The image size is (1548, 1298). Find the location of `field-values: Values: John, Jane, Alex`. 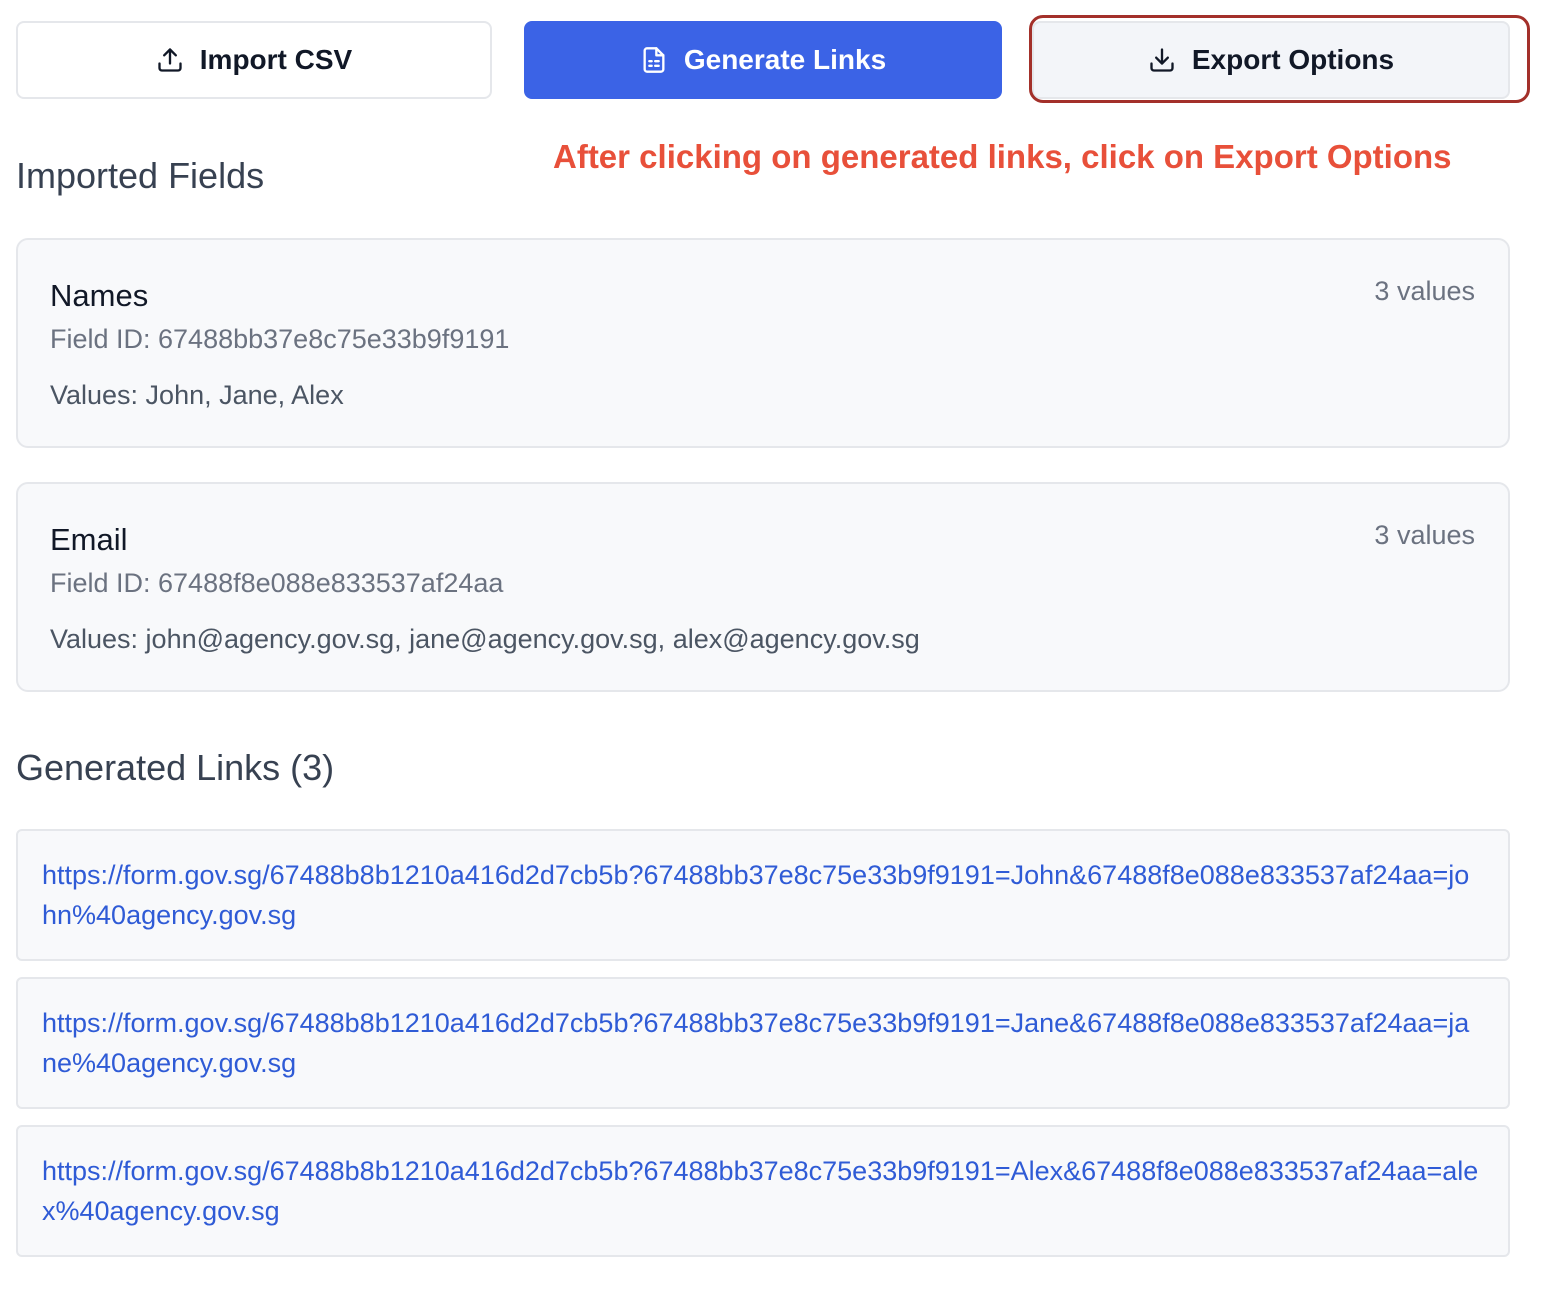

field-values: Values: John, Jane, Alex is located at coordinates (197, 395).